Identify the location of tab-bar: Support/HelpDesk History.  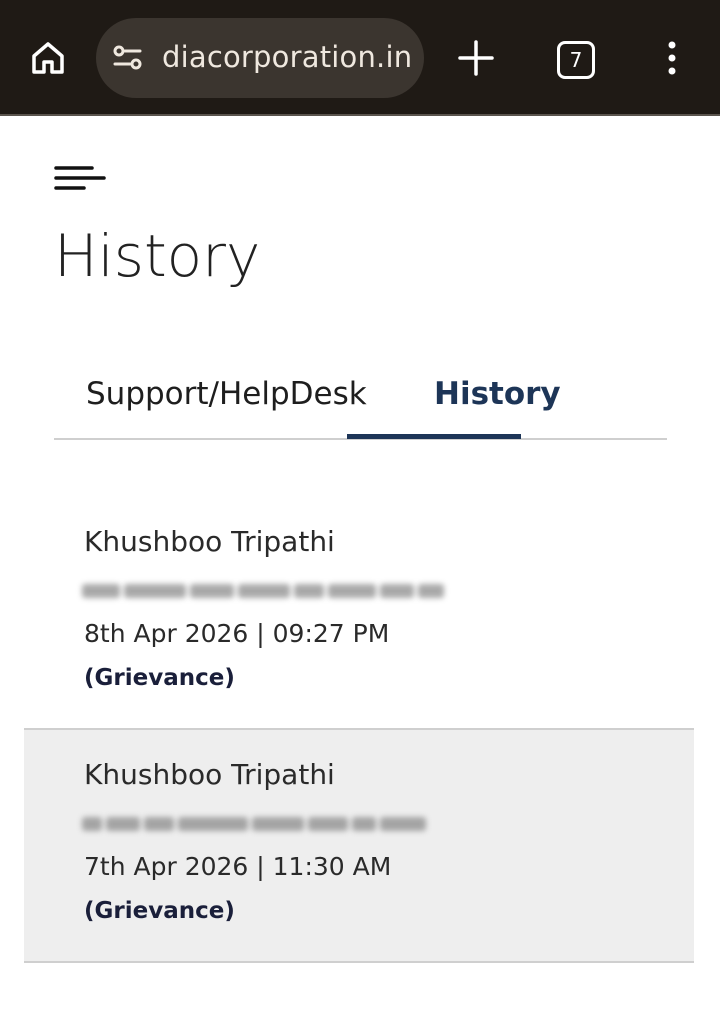
(360, 400).